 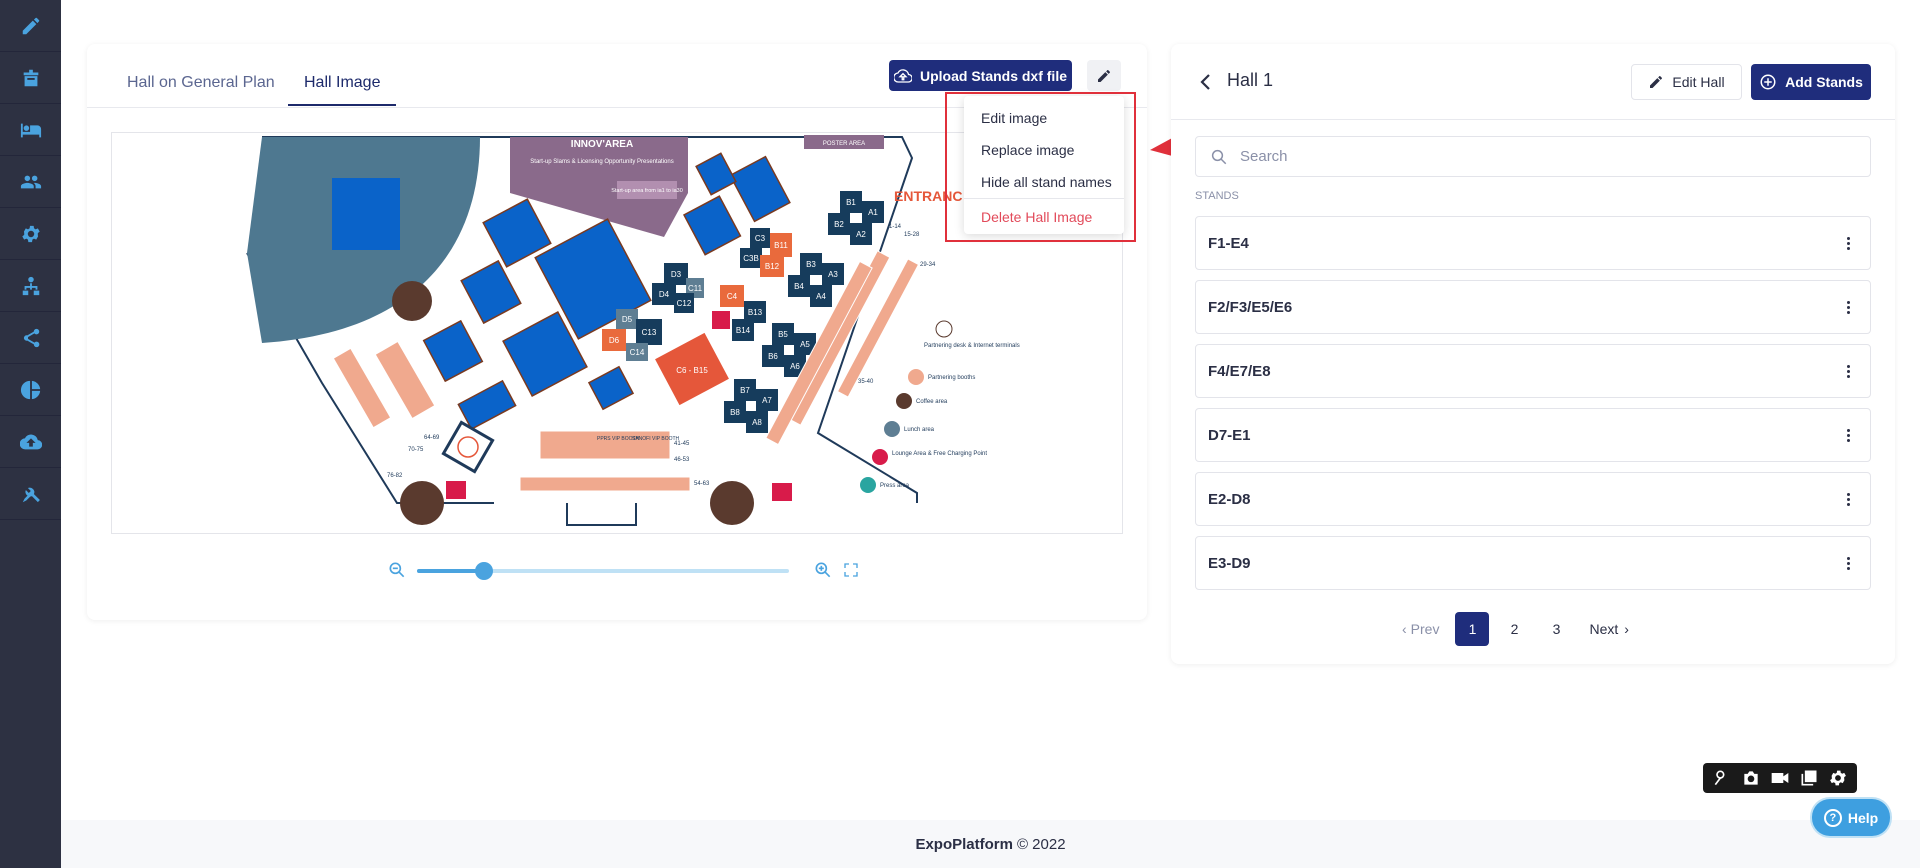 I want to click on legend-label: Lounge Area & Free Charging Point, so click(x=939, y=454).